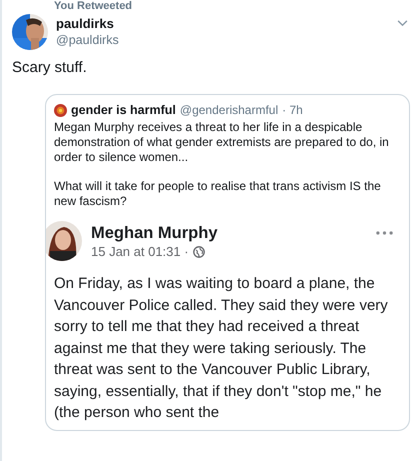 The width and height of the screenshot is (420, 461). Describe the element at coordinates (402, 23) in the screenshot. I see `chevron-down-icon` at that location.